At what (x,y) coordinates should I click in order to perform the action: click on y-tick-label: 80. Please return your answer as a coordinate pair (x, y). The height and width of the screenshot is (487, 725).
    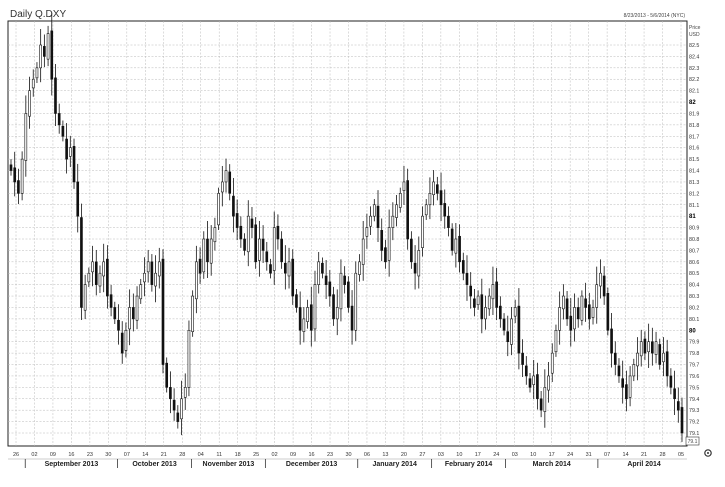
    Looking at the image, I should click on (692, 331).